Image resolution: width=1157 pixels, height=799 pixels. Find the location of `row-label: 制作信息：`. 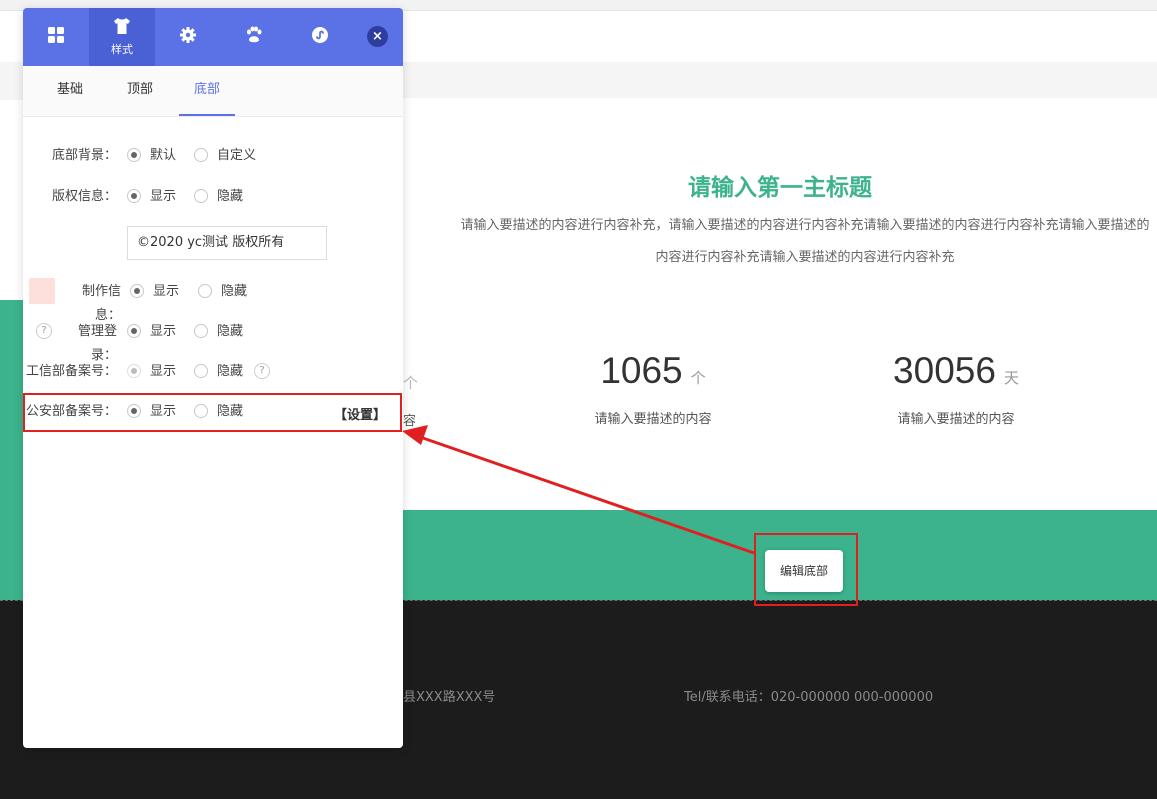

row-label: 制作信息： is located at coordinates (101, 303).